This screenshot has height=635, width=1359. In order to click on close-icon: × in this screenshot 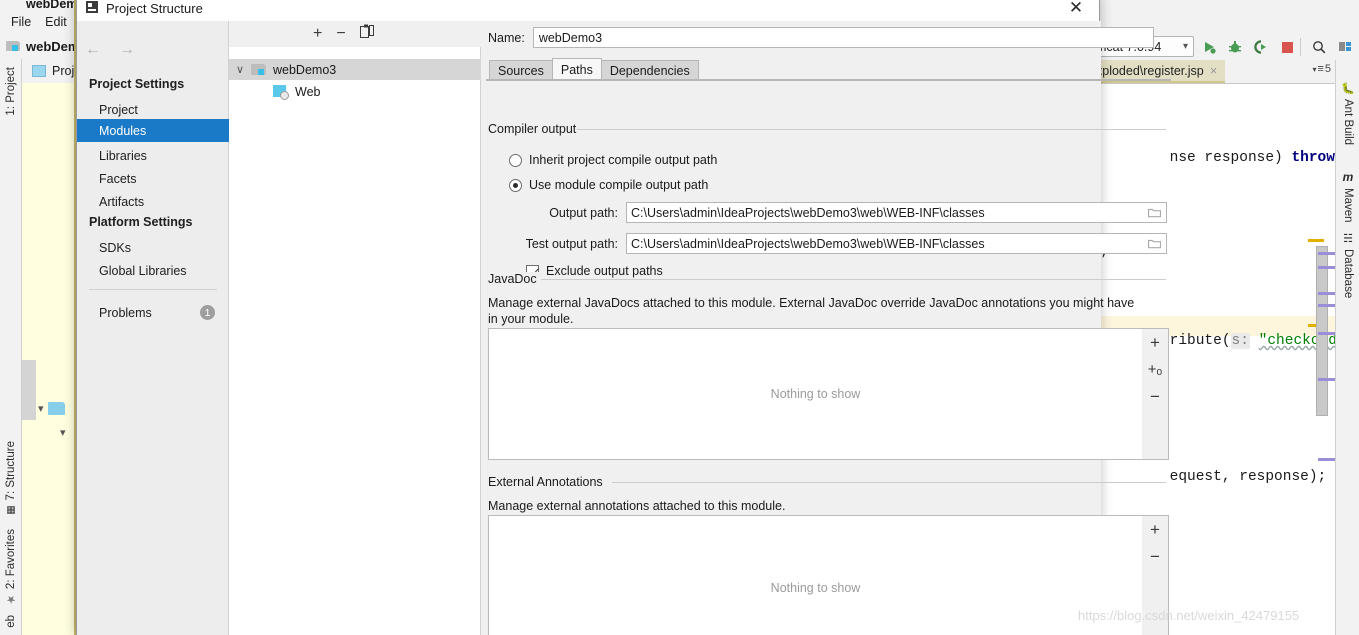, I will do `click(1214, 70)`.